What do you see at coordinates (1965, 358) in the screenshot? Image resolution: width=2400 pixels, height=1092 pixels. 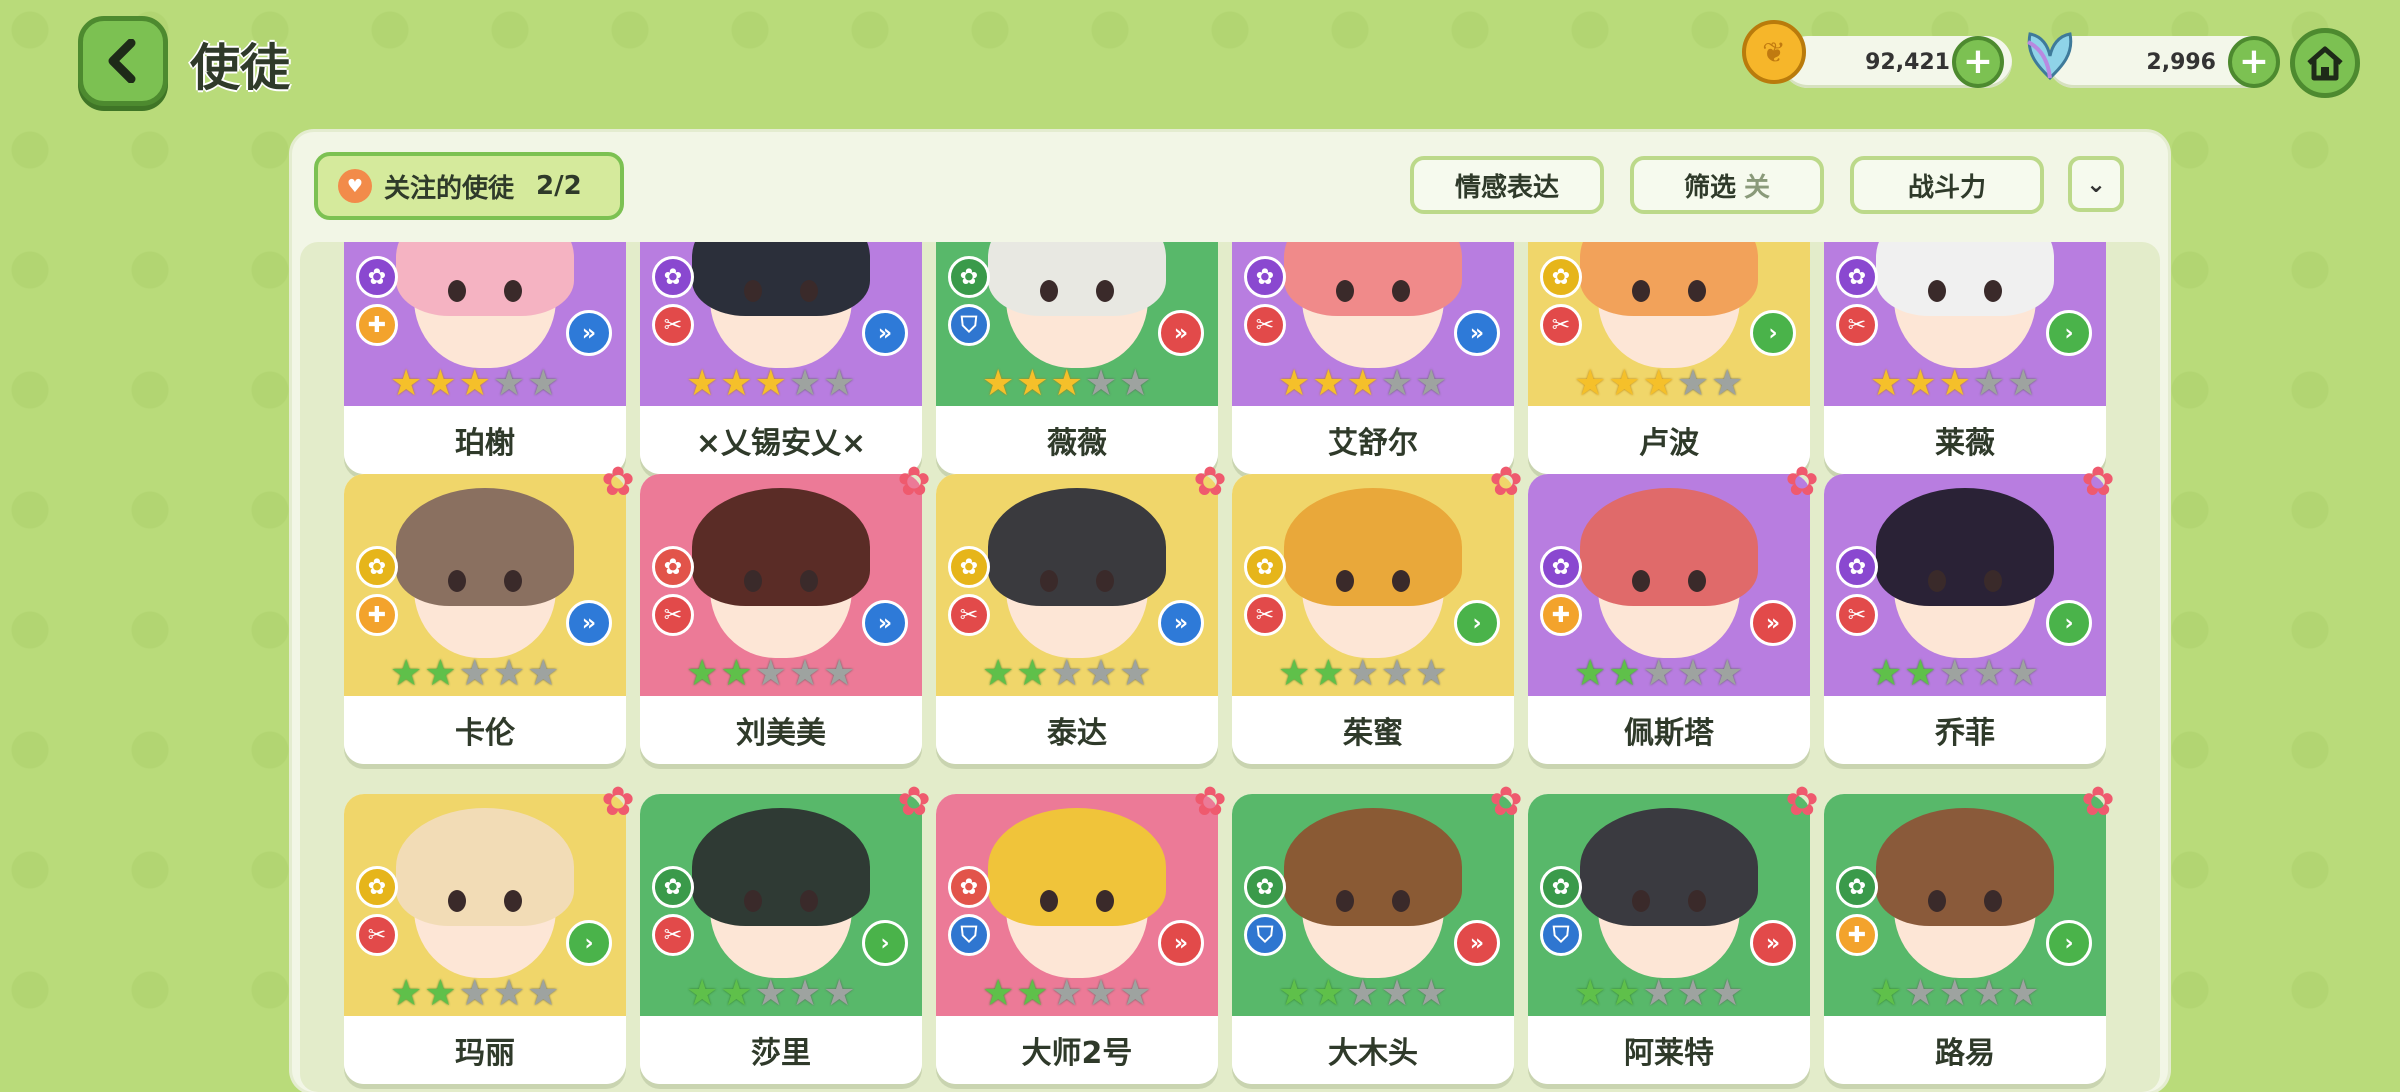 I see `apostle-card: ✂ ✿ › ★ ★ ★ ★ ★ 莱薇` at bounding box center [1965, 358].